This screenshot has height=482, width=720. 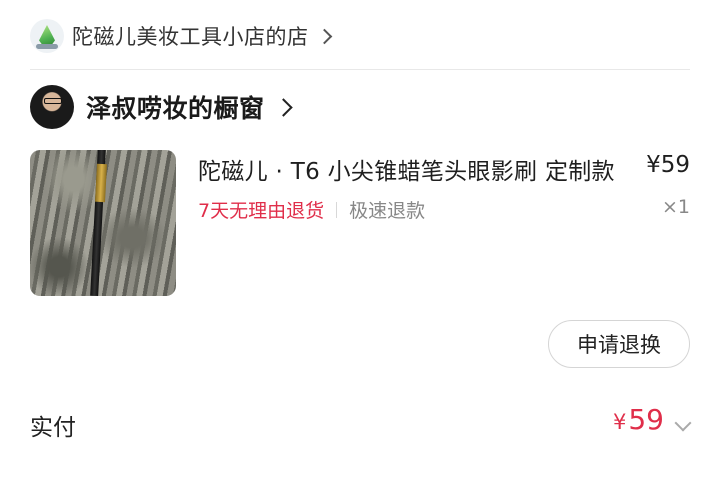 What do you see at coordinates (683, 423) in the screenshot?
I see `chevron-down-icon` at bounding box center [683, 423].